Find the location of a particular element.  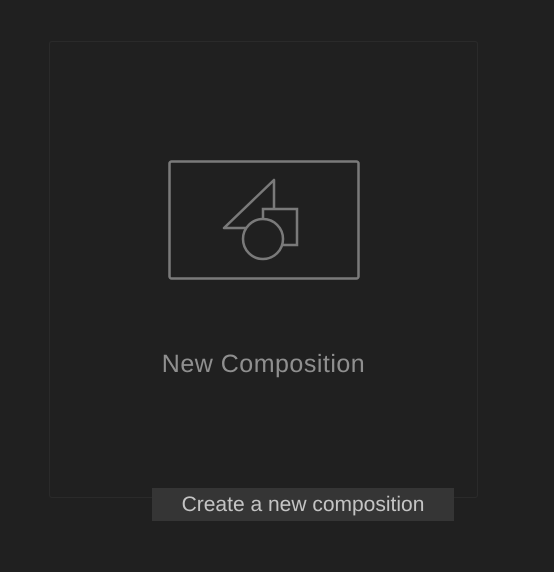

tooltip: Create a new composition is located at coordinates (303, 504).